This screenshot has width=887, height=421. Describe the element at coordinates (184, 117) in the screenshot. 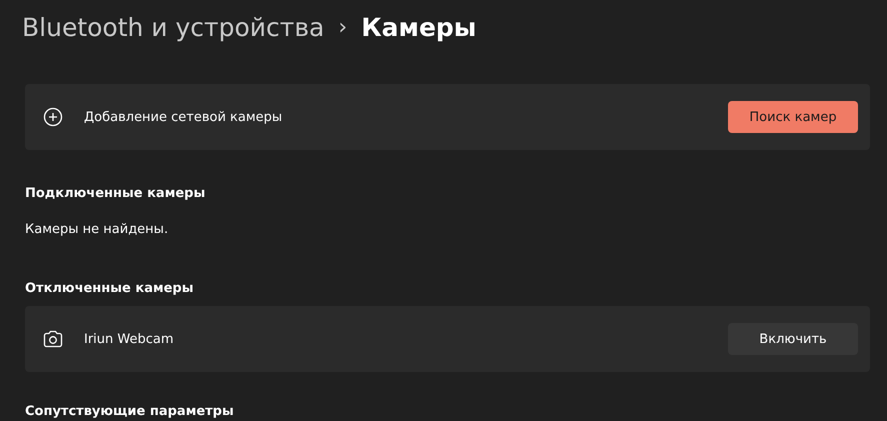

I see `add-camera-label: Добавление сетевой камеры` at that location.